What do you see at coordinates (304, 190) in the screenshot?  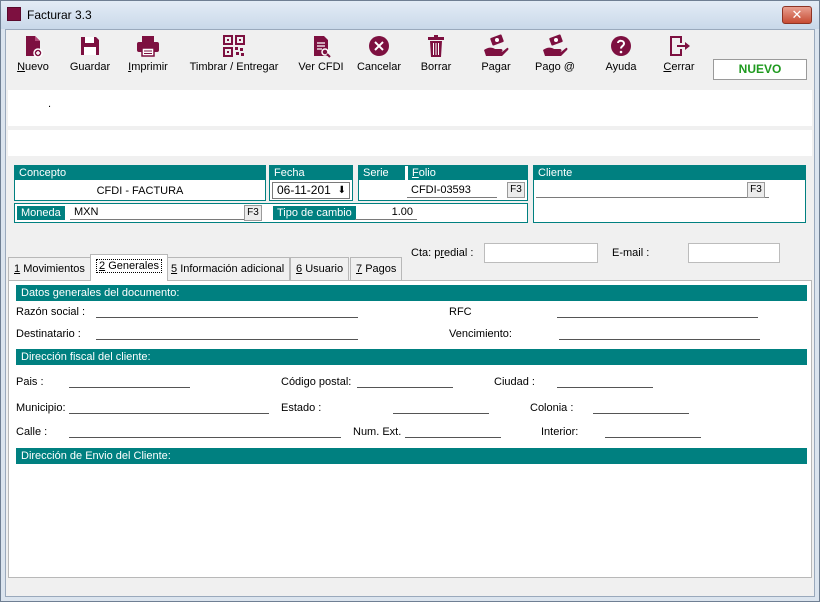 I see `fecha-value: 06-11-201` at bounding box center [304, 190].